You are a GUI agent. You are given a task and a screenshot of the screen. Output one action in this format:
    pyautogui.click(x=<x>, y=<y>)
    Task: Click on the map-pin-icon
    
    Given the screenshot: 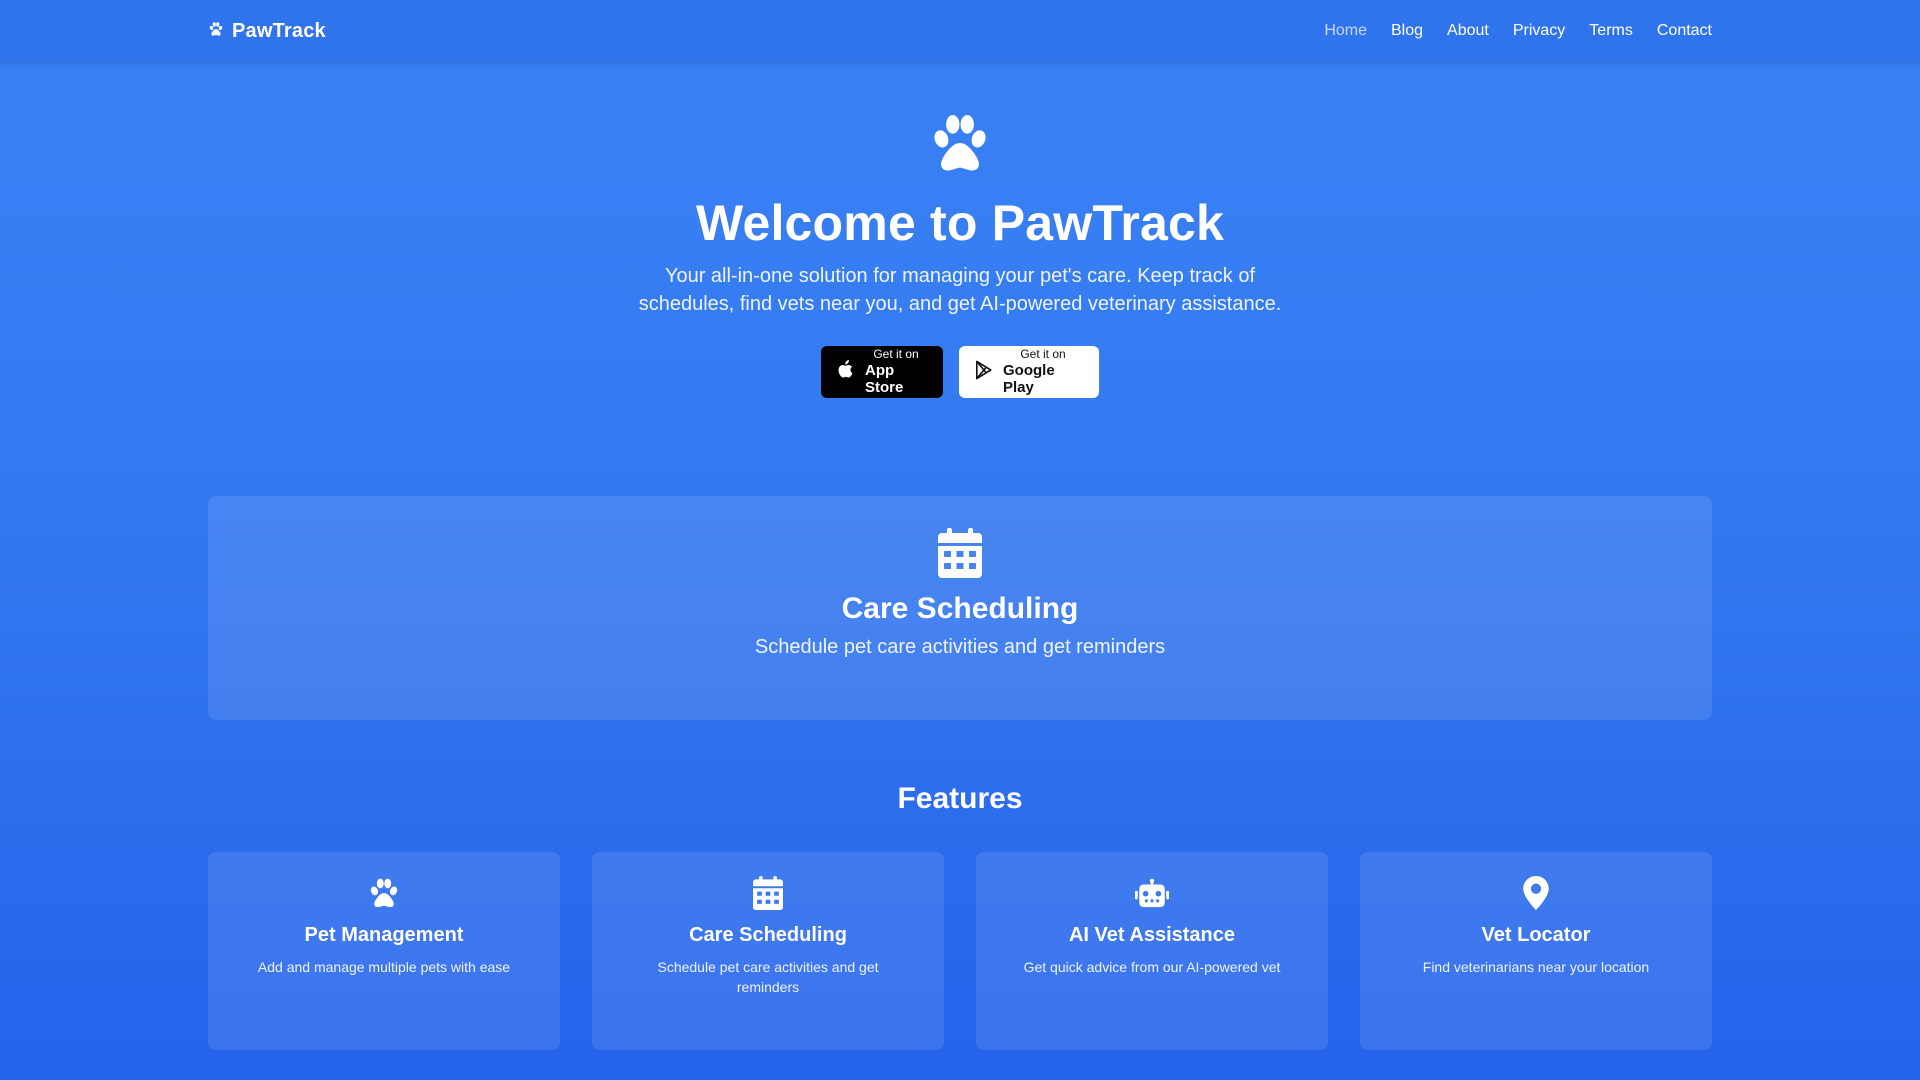 What is the action you would take?
    pyautogui.click(x=1536, y=893)
    